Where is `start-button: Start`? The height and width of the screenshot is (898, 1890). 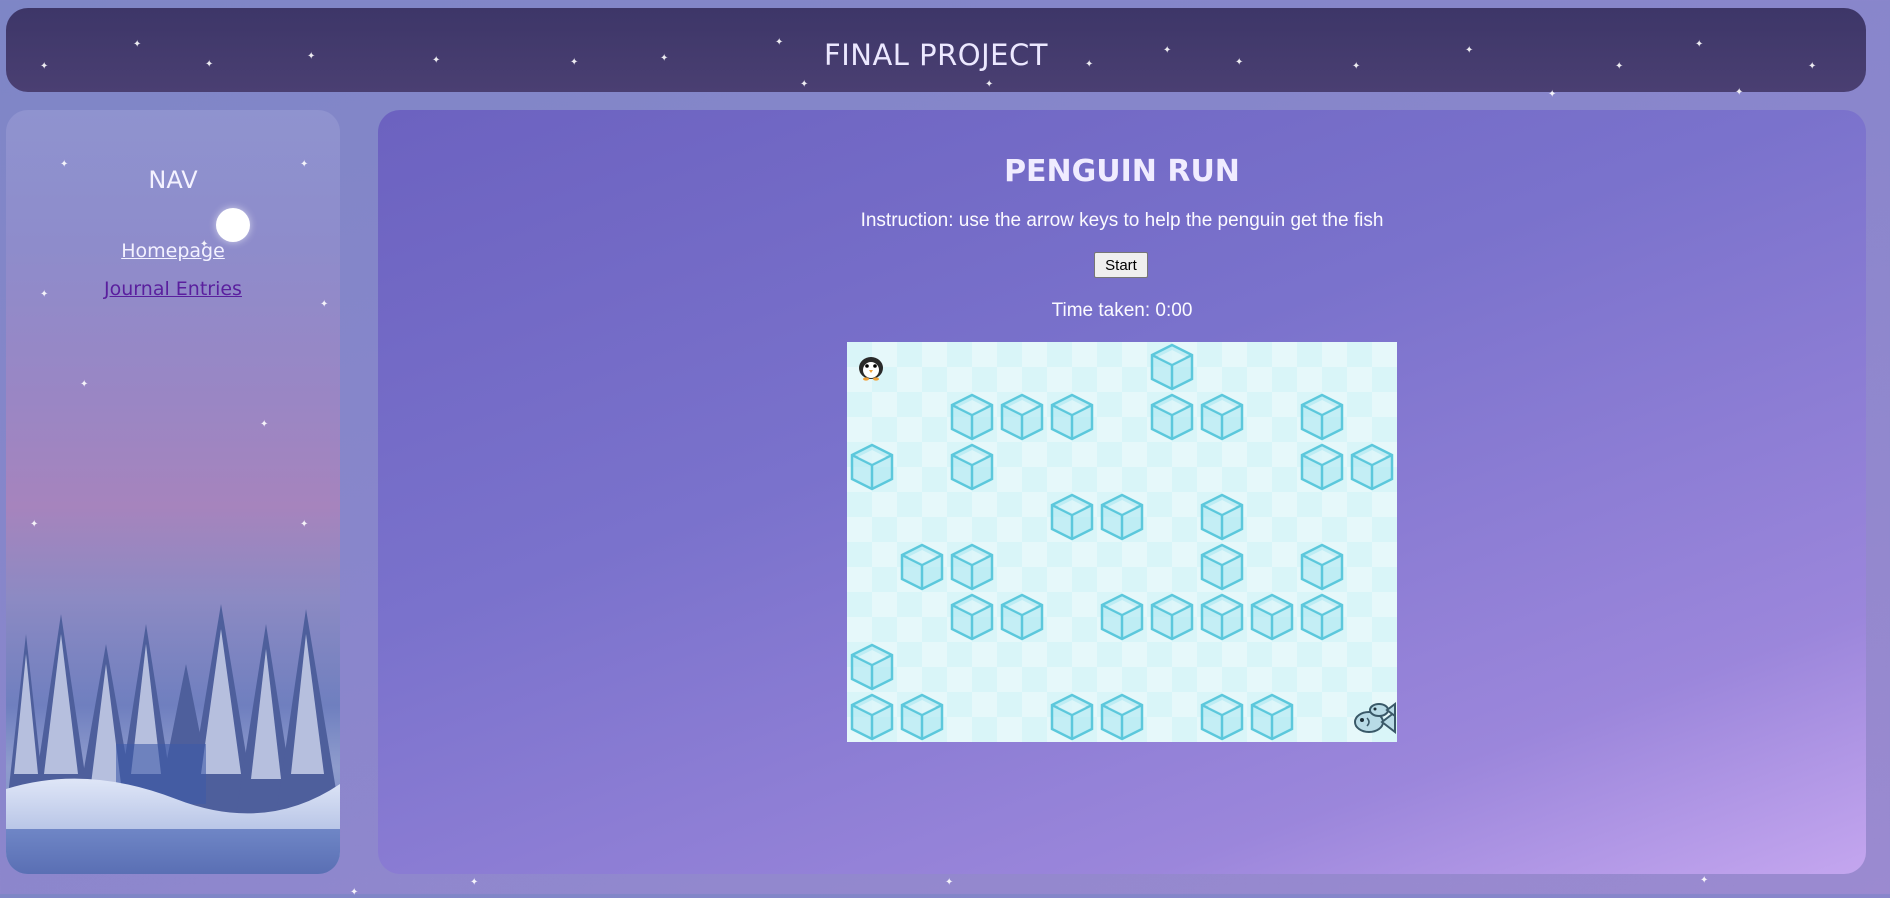
start-button: Start is located at coordinates (1121, 265).